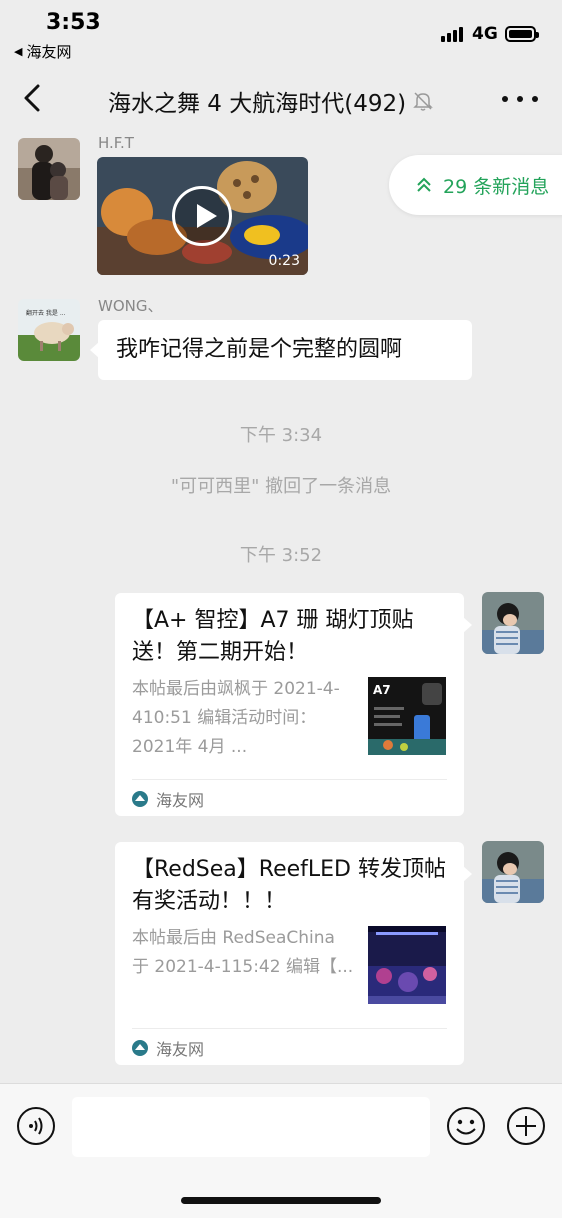 The image size is (562, 1218). I want to click on sender-name: WONG、, so click(130, 306).